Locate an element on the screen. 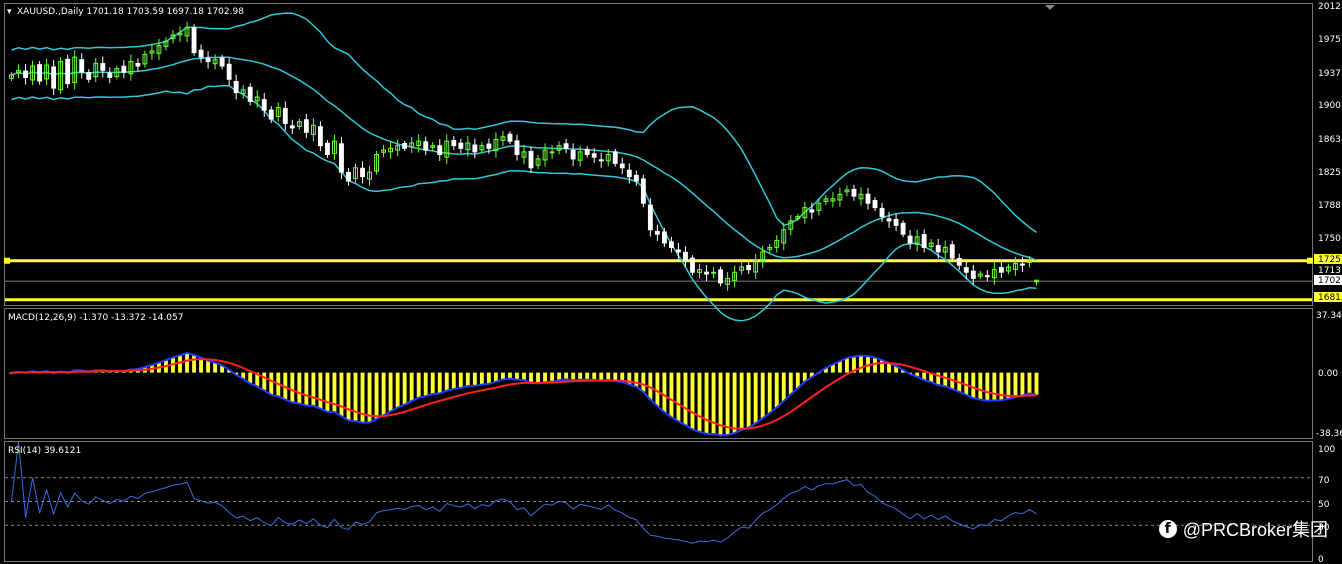  macd-panel-header: MACD(12,26,9) -1.370 -13.372 -14.057 is located at coordinates (95, 318).